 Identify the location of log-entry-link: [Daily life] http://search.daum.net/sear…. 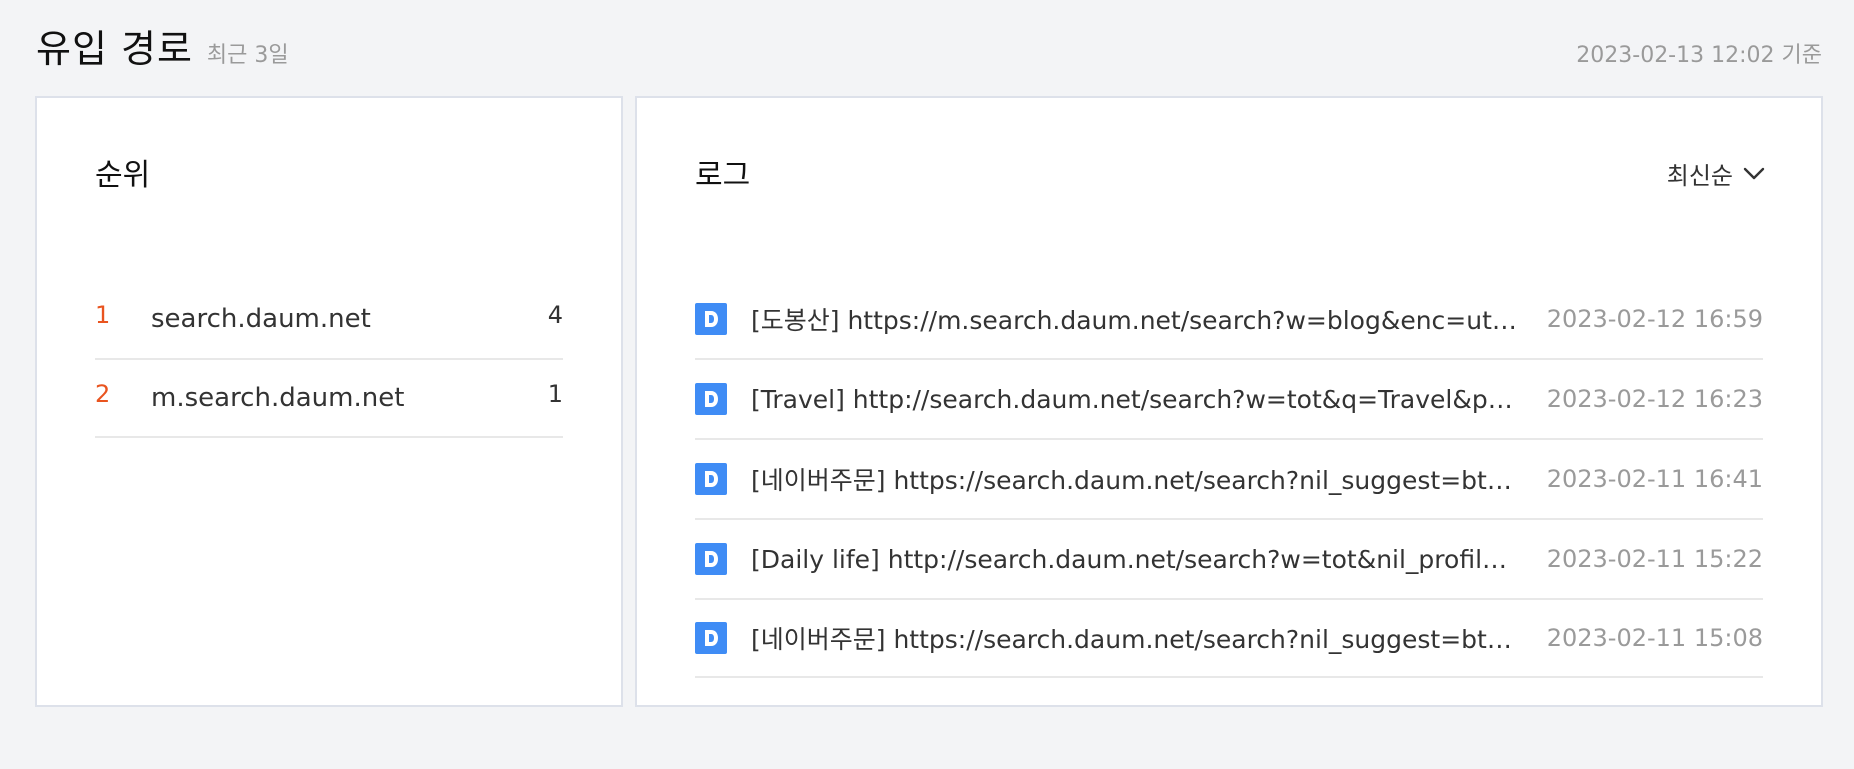
(1136, 559).